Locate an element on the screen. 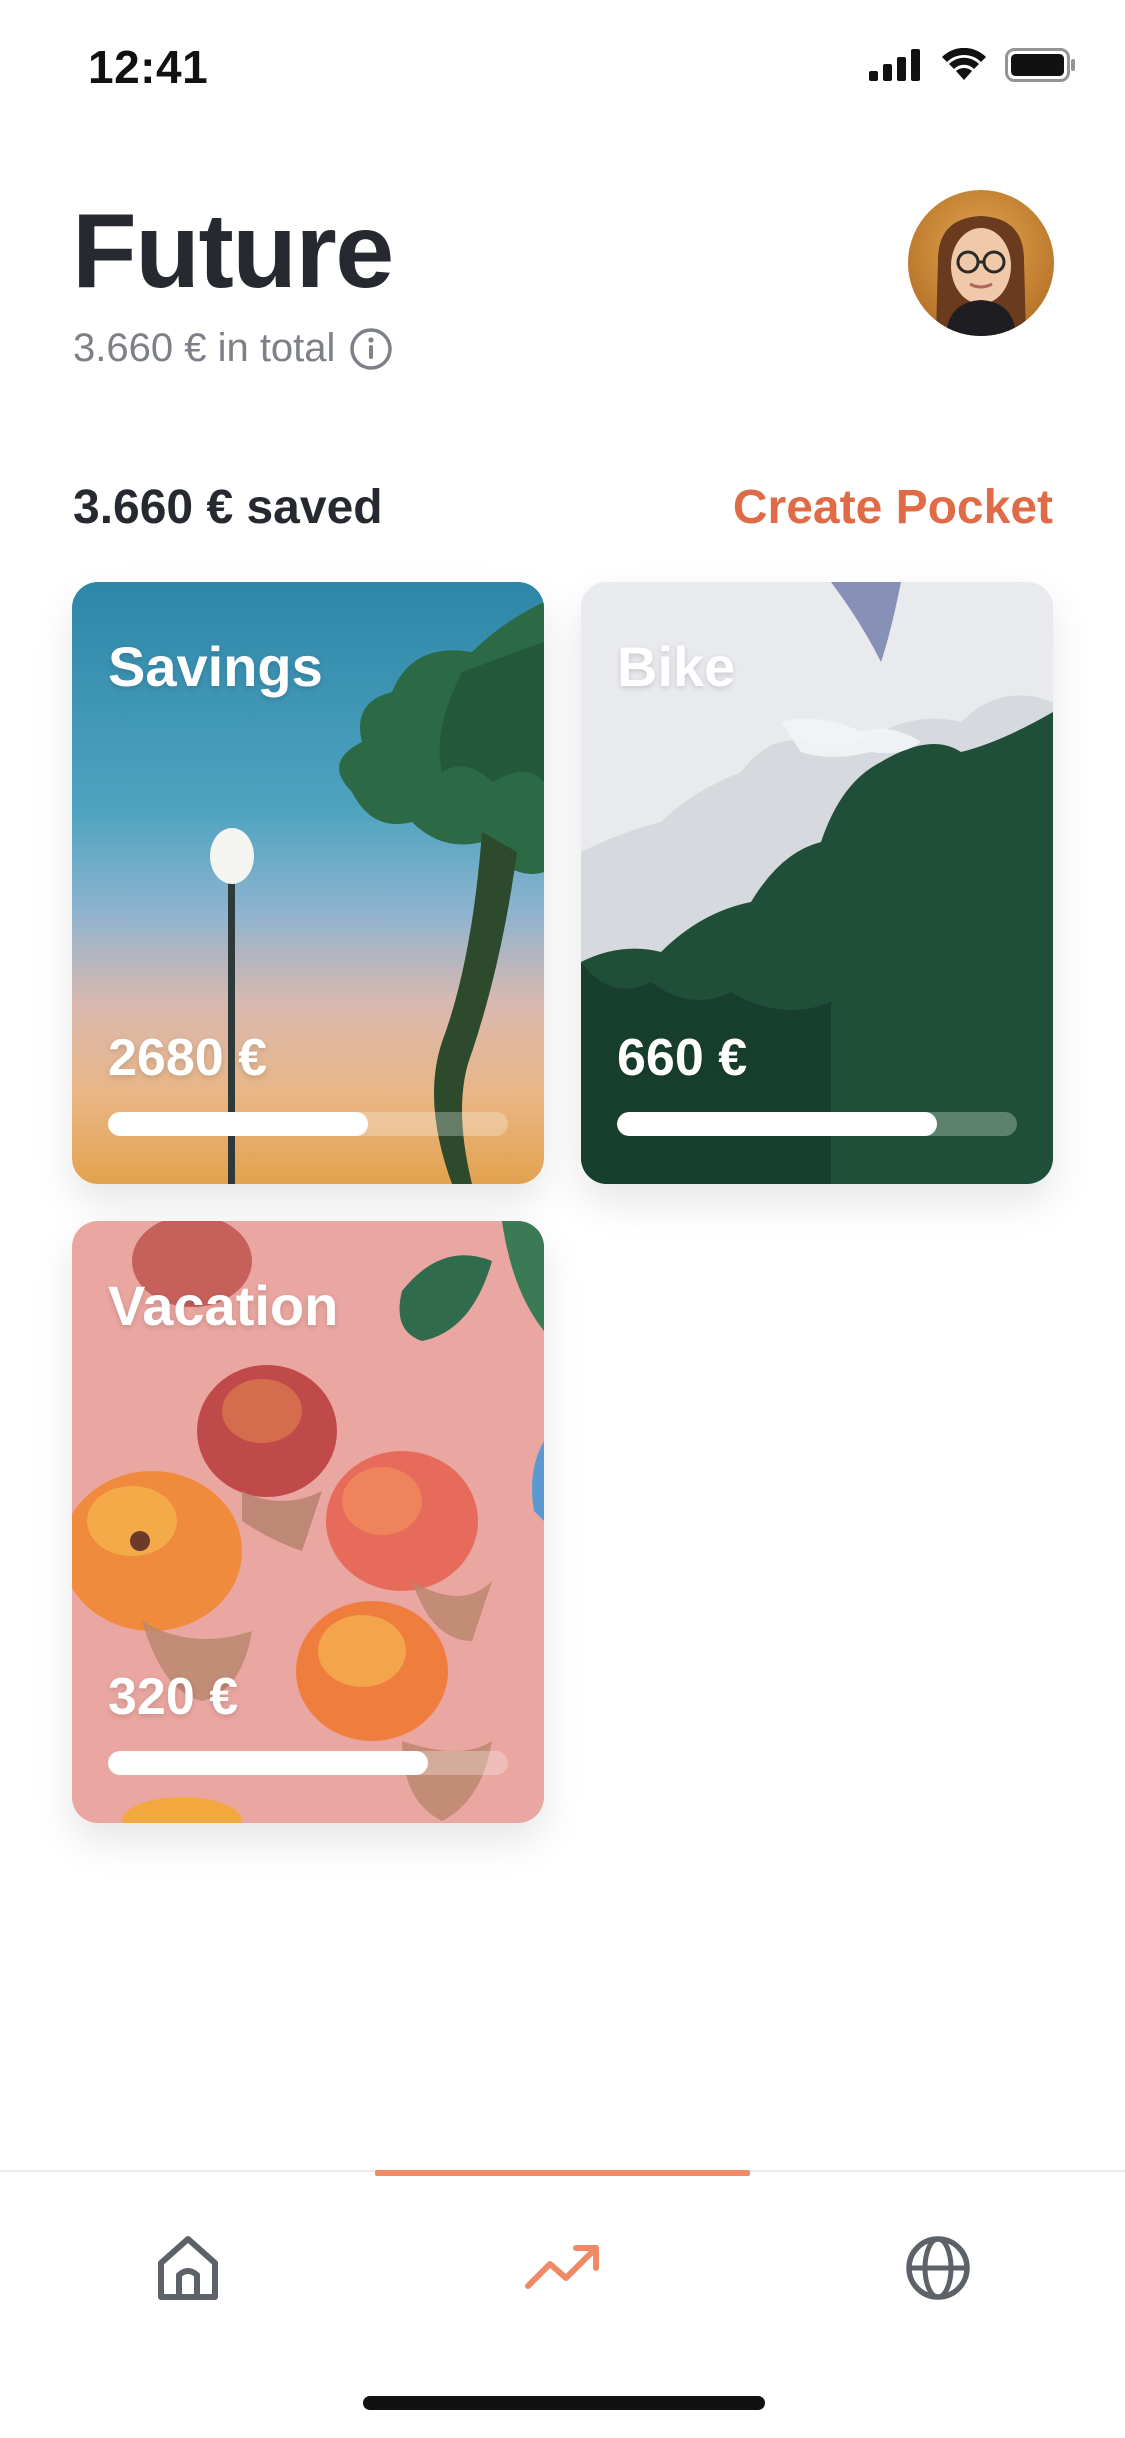 The height and width of the screenshot is (2438, 1125). pocket-name: Savings is located at coordinates (215, 666).